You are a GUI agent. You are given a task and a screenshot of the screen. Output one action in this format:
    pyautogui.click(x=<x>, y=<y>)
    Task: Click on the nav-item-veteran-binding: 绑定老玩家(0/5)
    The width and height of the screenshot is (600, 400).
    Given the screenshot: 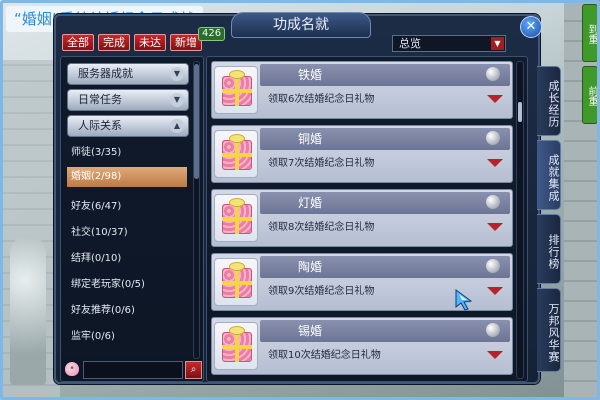 What is the action you would take?
    pyautogui.click(x=127, y=285)
    